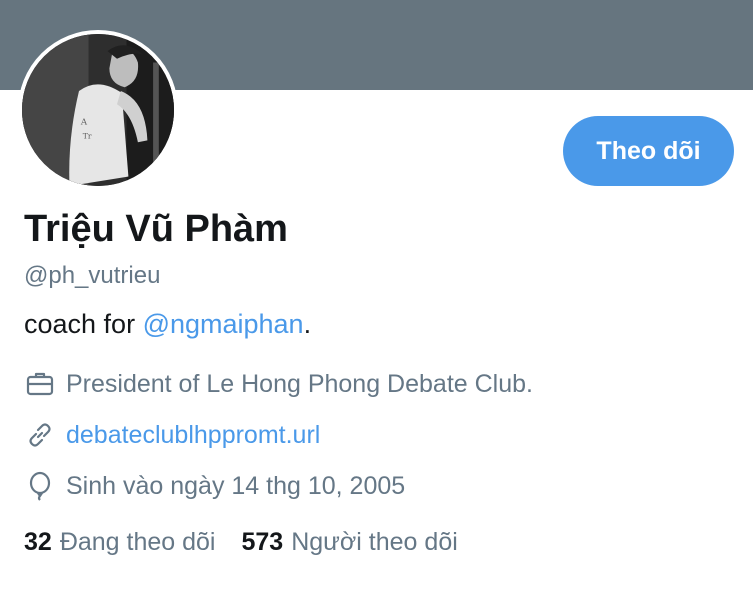  I want to click on profile-birthday-row: Sinh vào ngày 14 thg 10, 2005, so click(214, 486).